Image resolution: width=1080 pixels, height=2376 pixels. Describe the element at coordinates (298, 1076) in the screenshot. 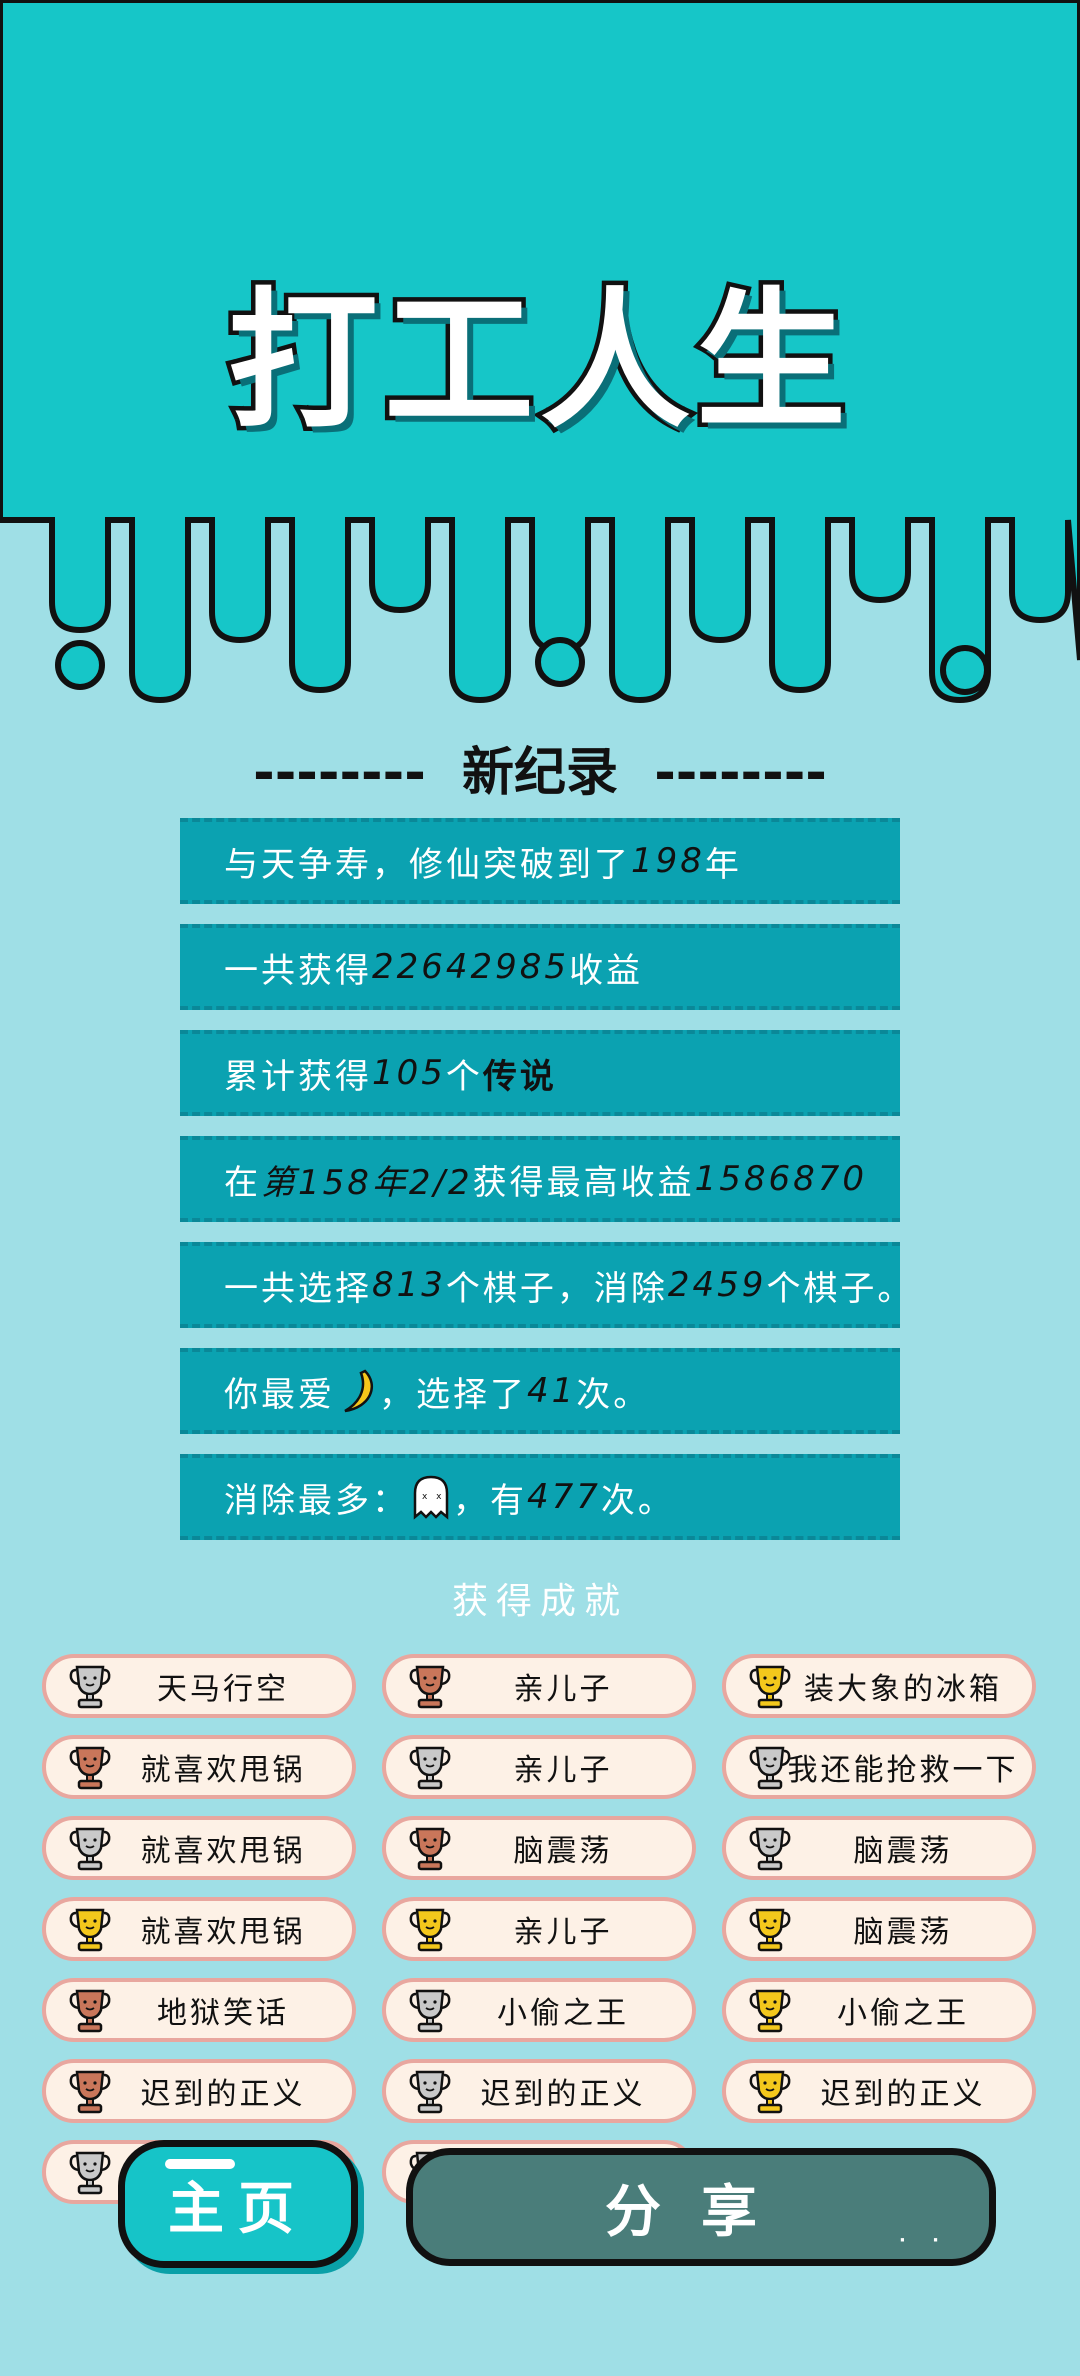

I see `record-text: 累计获得` at that location.